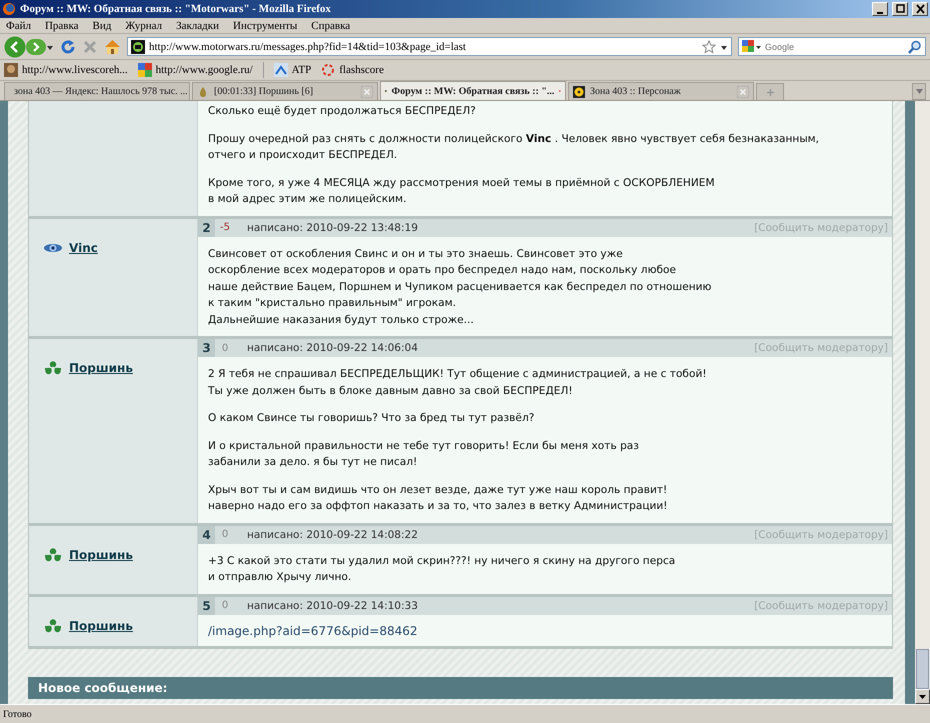 Image resolution: width=930 pixels, height=723 pixels. I want to click on bookmark-item: ATP, so click(293, 70).